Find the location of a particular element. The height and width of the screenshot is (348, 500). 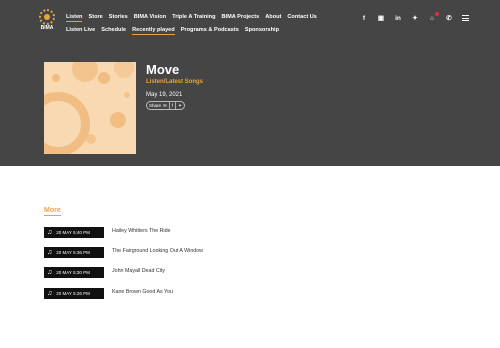

nav-item-about: About is located at coordinates (273, 18).